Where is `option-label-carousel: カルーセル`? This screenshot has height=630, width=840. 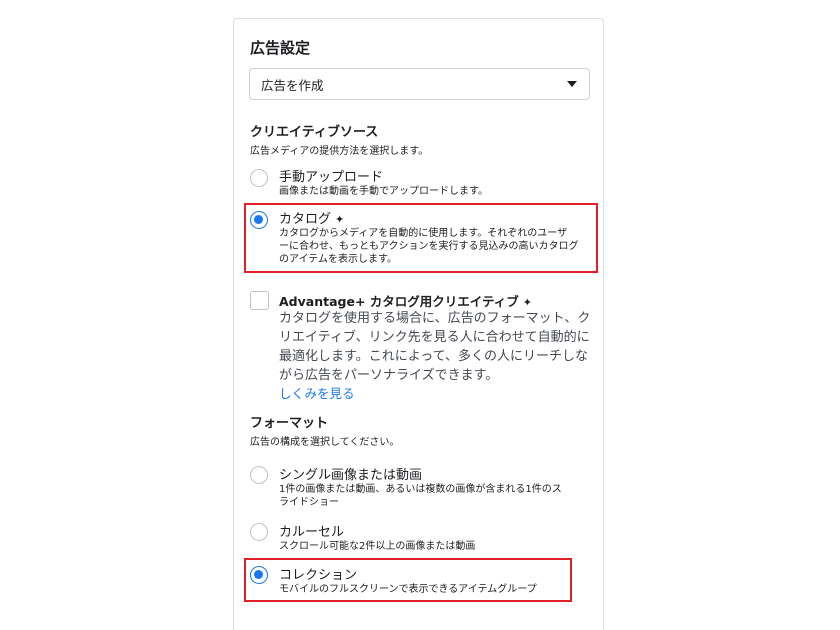 option-label-carousel: カルーセル is located at coordinates (312, 532).